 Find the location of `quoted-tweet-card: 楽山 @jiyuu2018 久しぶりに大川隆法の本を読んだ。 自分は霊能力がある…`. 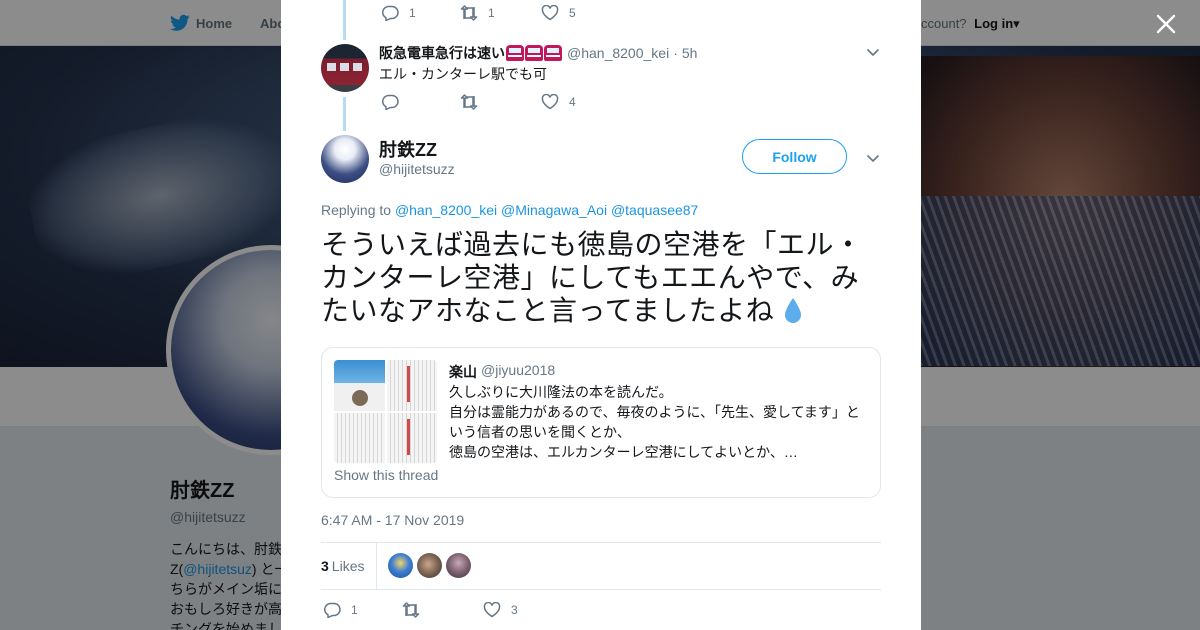

quoted-tweet-card: 楽山 @jiyuu2018 久しぶりに大川隆法の本を読んだ。 自分は霊能力がある… is located at coordinates (601, 422).